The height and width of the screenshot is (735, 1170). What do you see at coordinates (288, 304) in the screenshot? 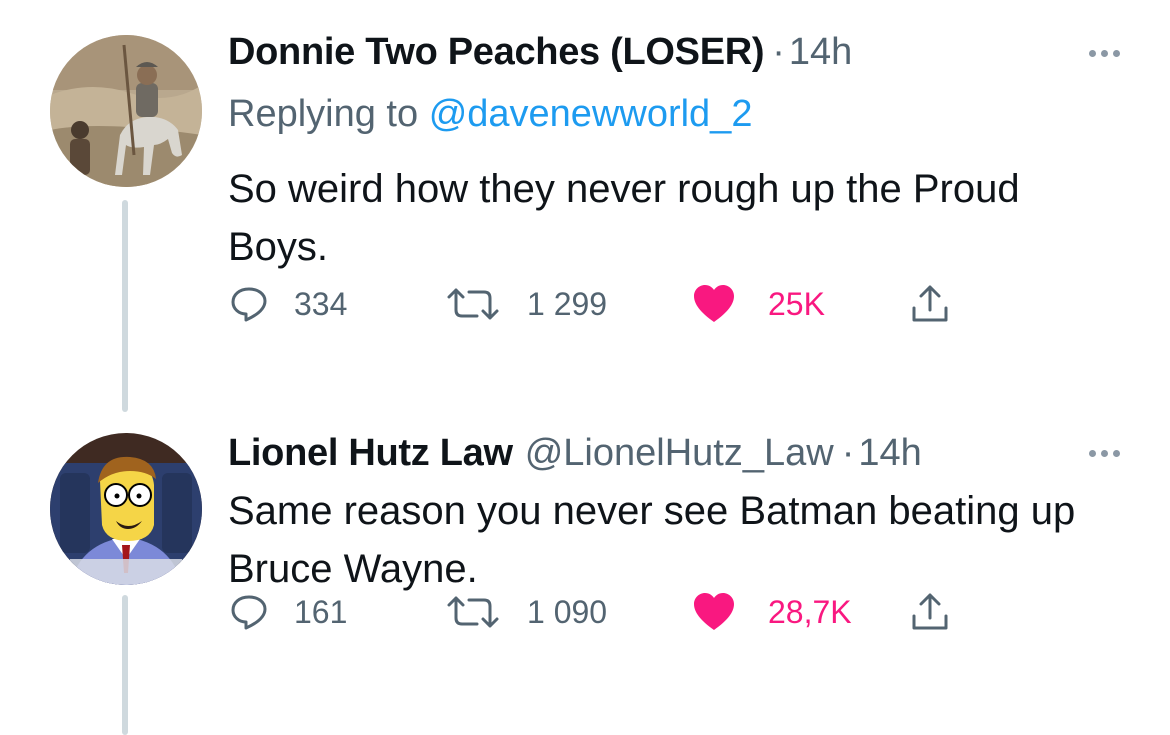
I see `reply-button: 334` at bounding box center [288, 304].